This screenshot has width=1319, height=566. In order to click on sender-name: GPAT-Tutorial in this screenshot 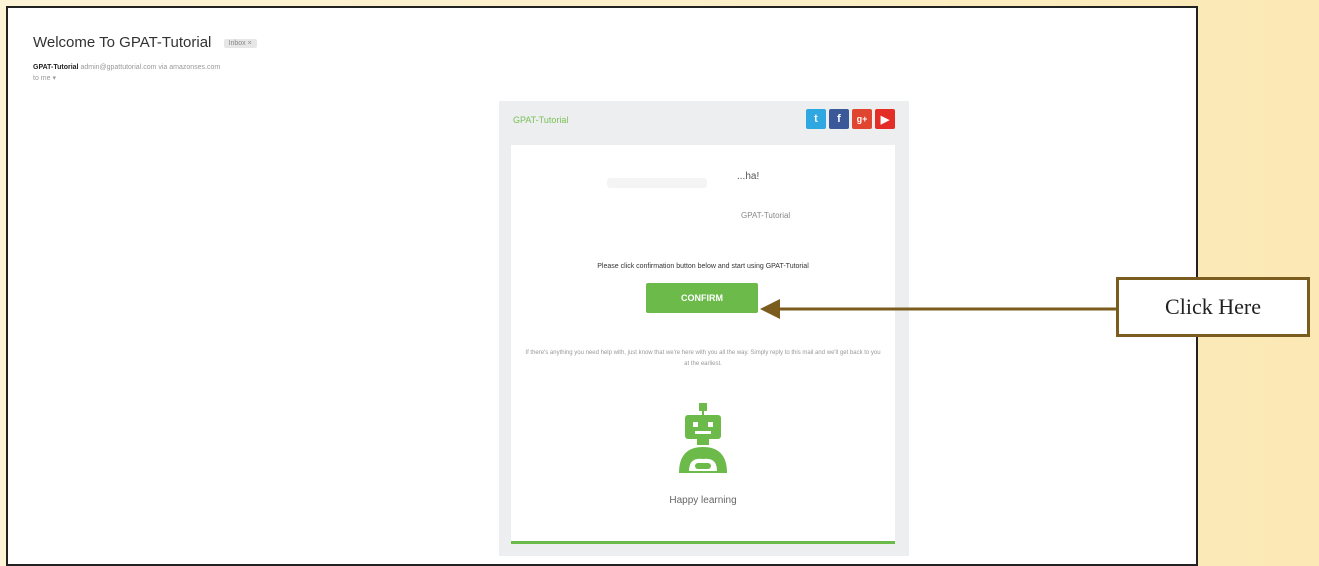, I will do `click(56, 67)`.